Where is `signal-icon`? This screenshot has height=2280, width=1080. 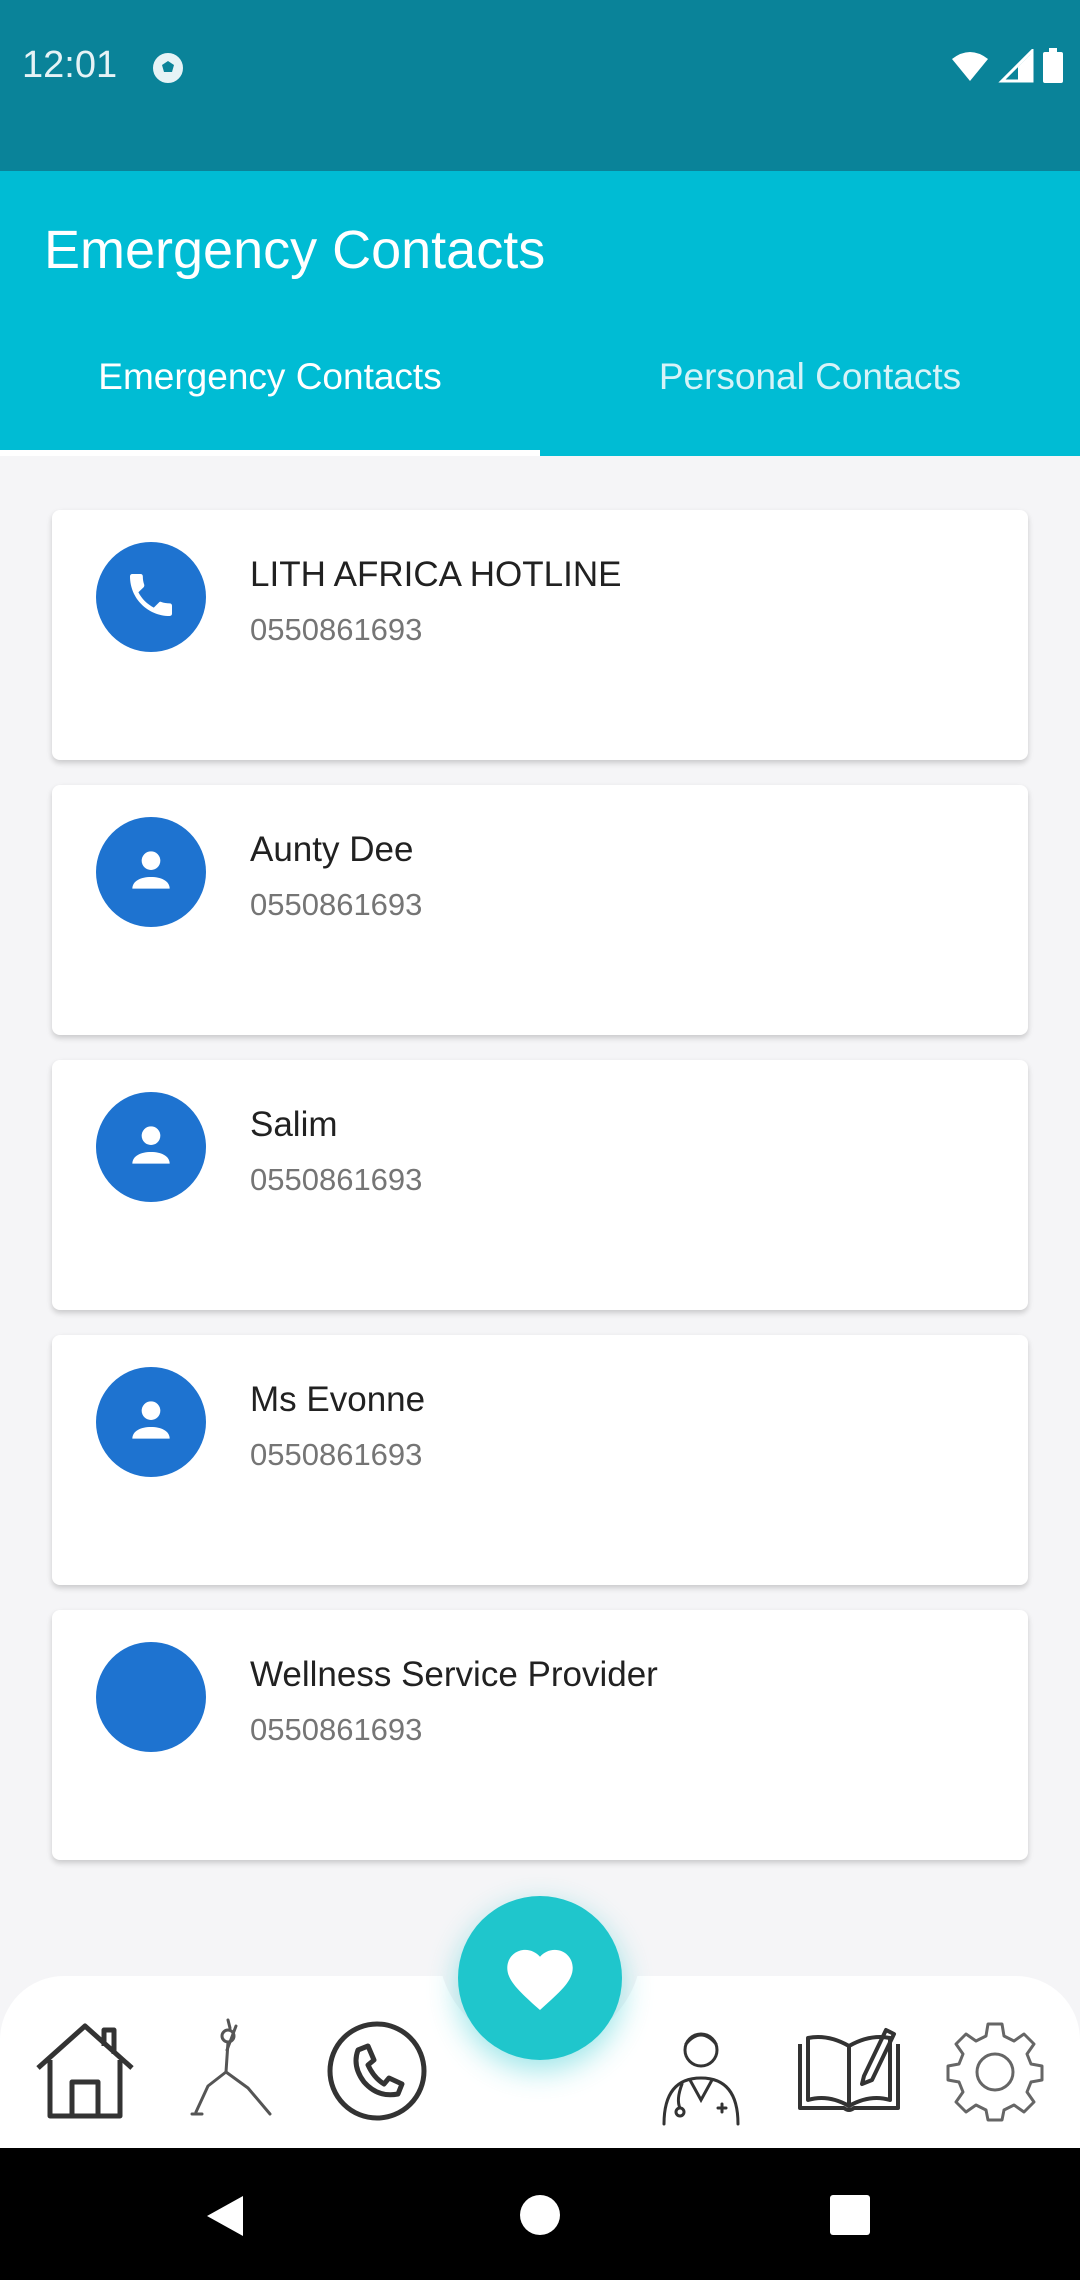 signal-icon is located at coordinates (1016, 67).